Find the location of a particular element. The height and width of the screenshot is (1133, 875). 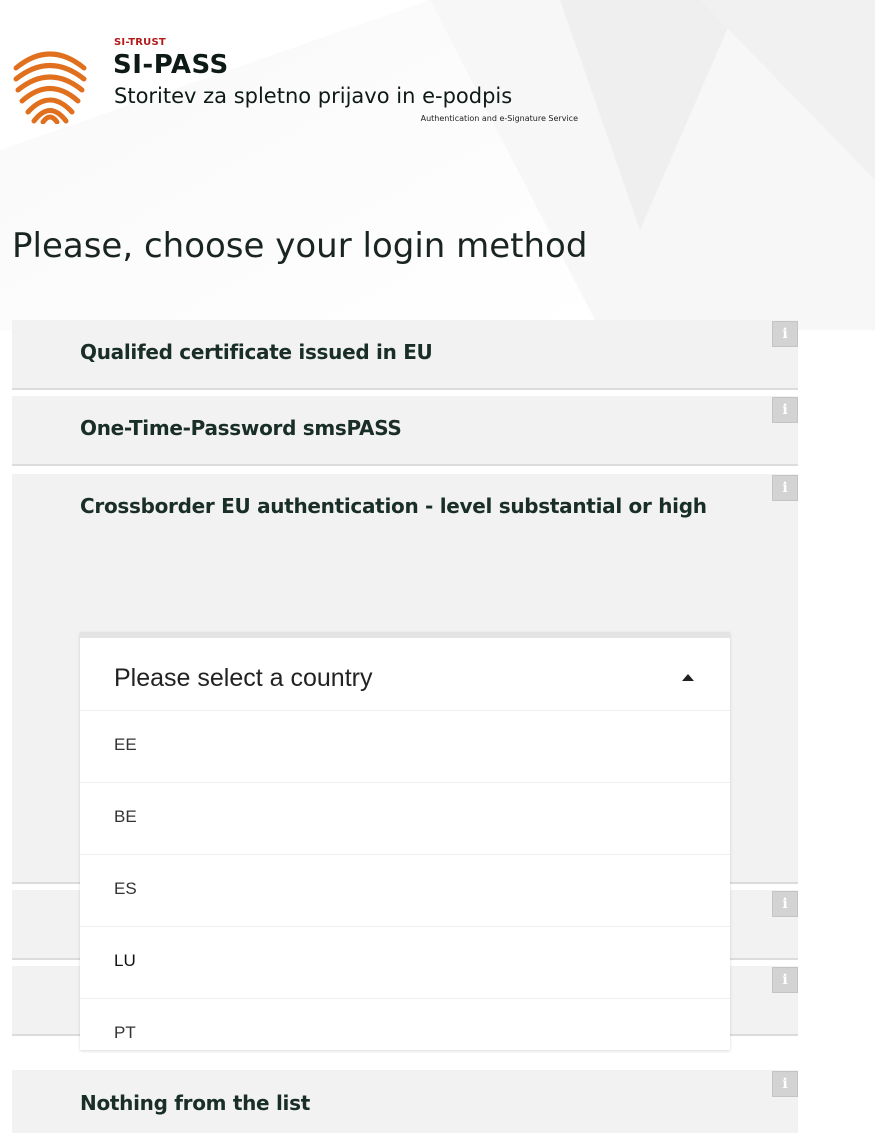

method-qualified-certificate: Qualifed certificate issued in EU i is located at coordinates (405, 355).